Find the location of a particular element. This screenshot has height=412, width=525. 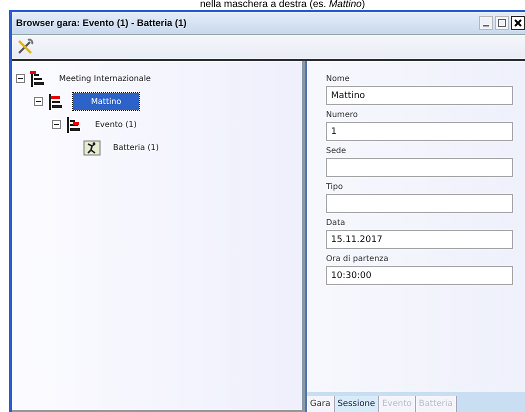

maximize-button is located at coordinates (502, 23).